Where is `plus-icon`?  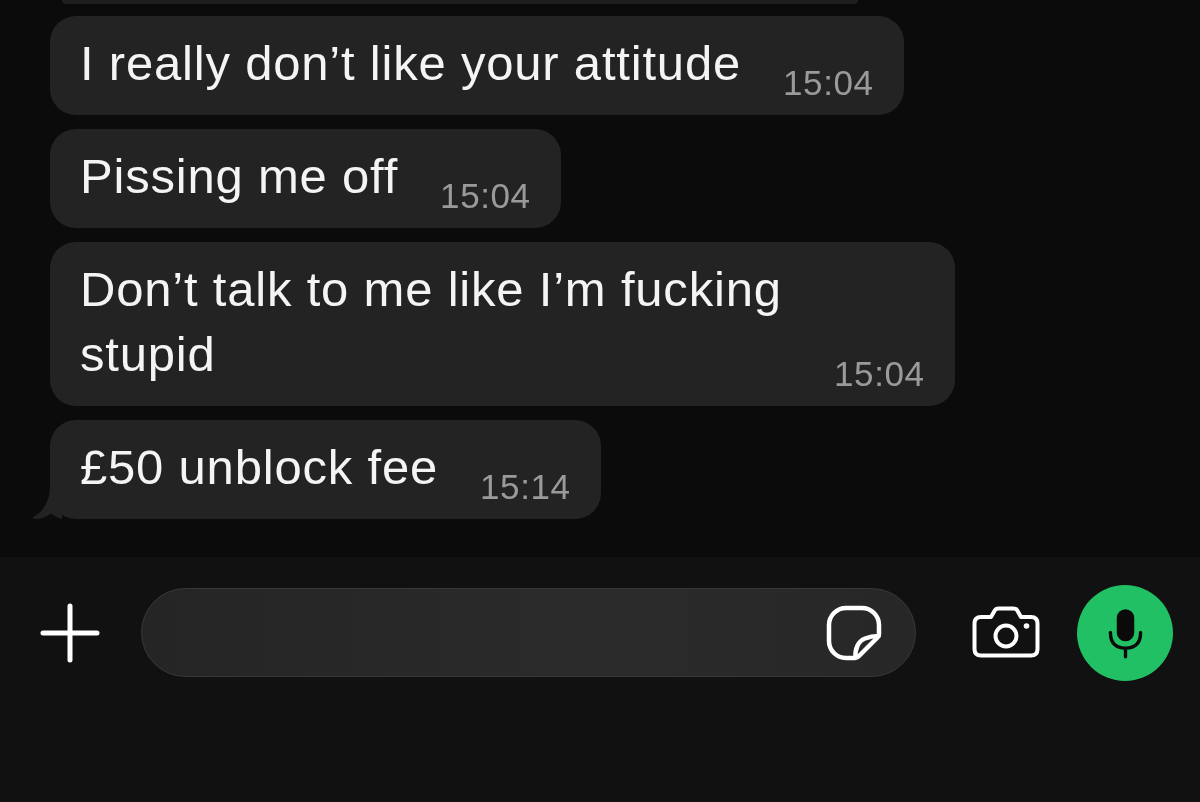 plus-icon is located at coordinates (70, 633).